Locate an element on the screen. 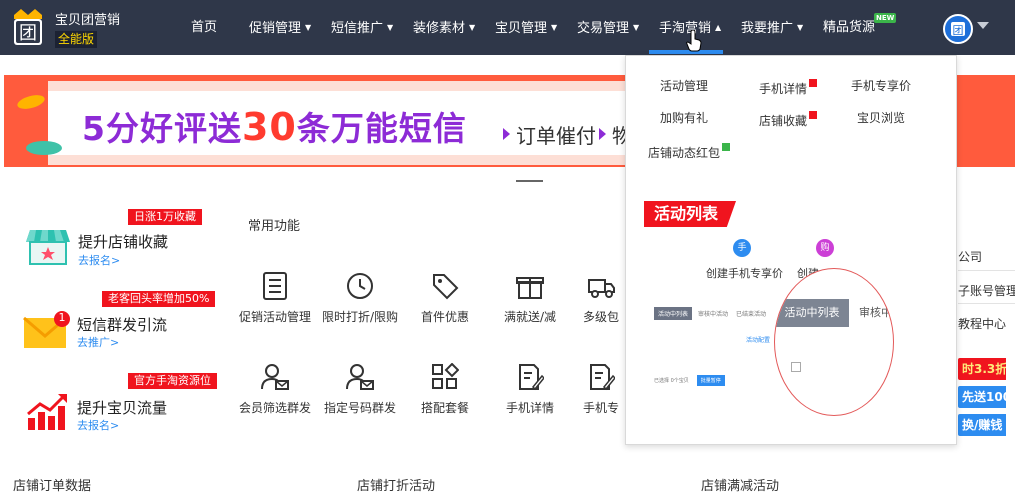 This screenshot has height=492, width=1015. leaf-decoration-icon is located at coordinates (31, 102).